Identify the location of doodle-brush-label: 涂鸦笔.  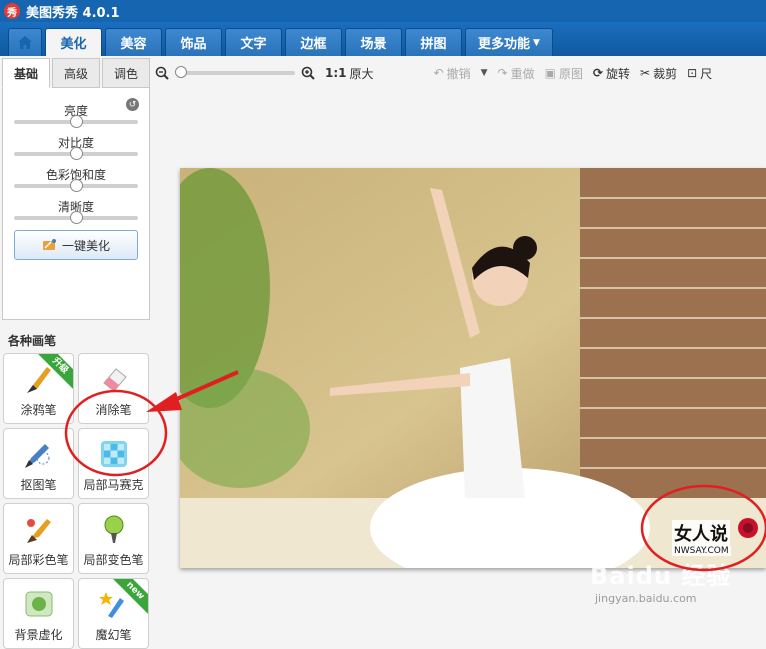
(38, 410).